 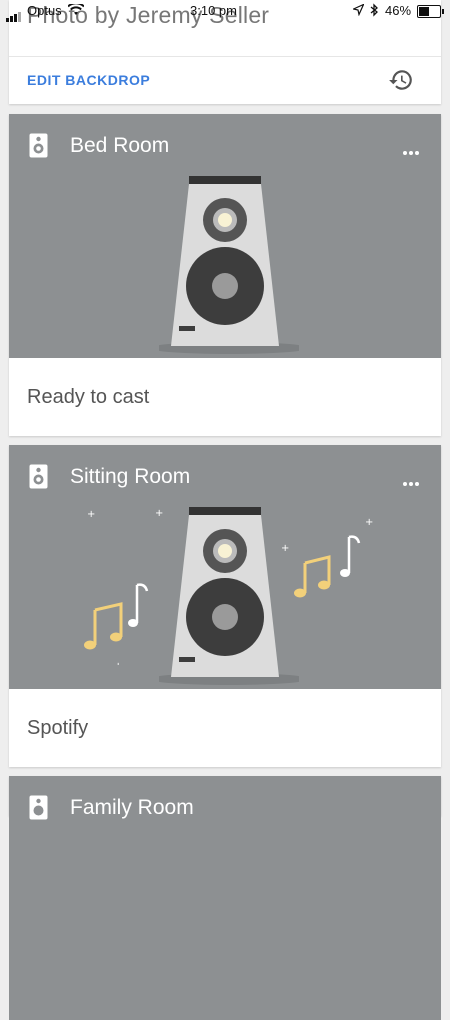 What do you see at coordinates (213, 10) in the screenshot?
I see `clock: 3:10 pm` at bounding box center [213, 10].